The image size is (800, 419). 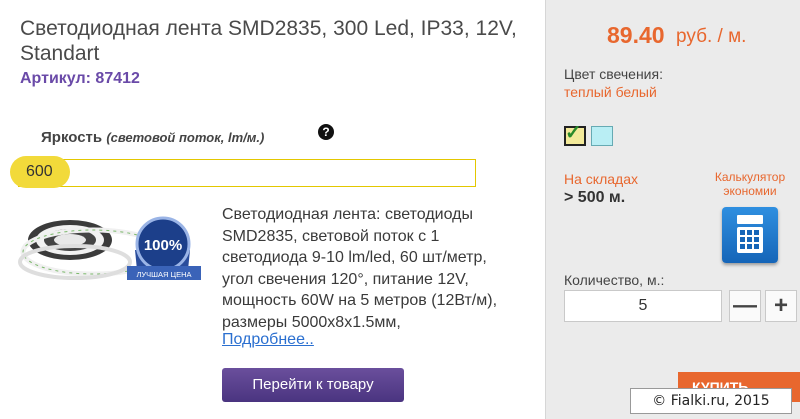 I want to click on price-unit: руб. / м., so click(x=711, y=36).